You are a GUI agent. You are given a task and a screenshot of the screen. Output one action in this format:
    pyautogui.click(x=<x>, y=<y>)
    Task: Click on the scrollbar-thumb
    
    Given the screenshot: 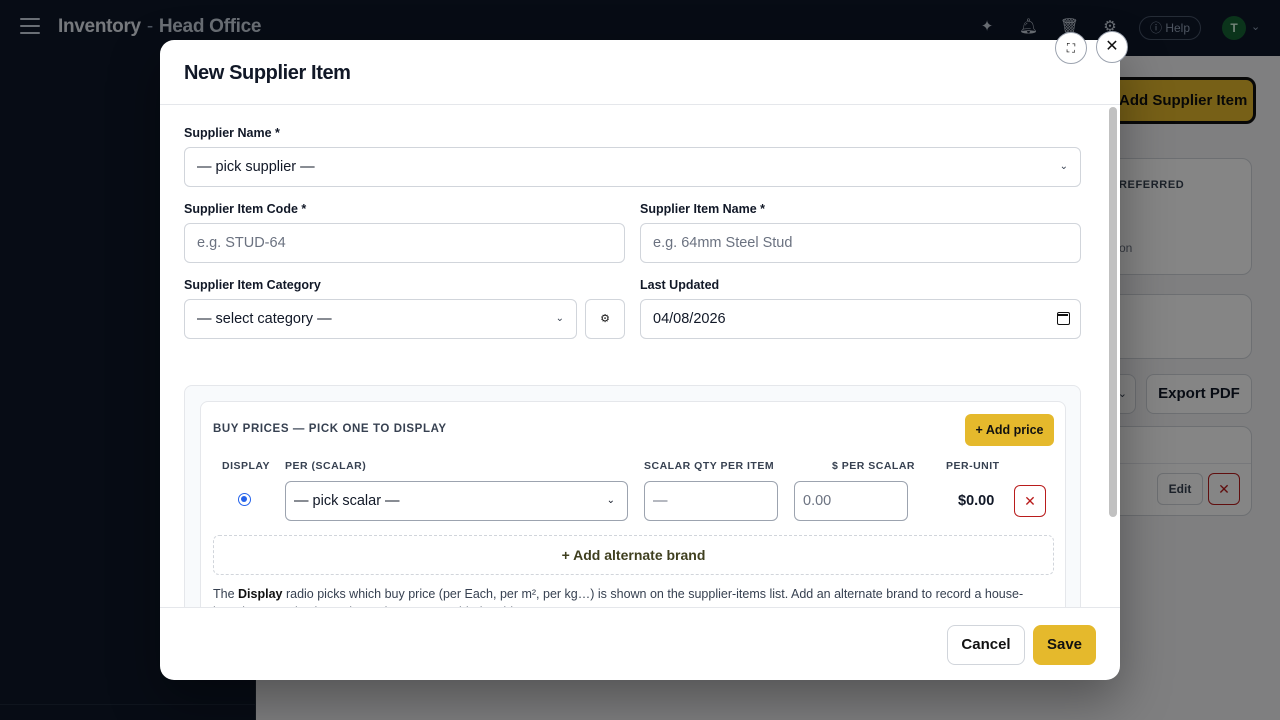 What is the action you would take?
    pyautogui.click(x=1113, y=312)
    